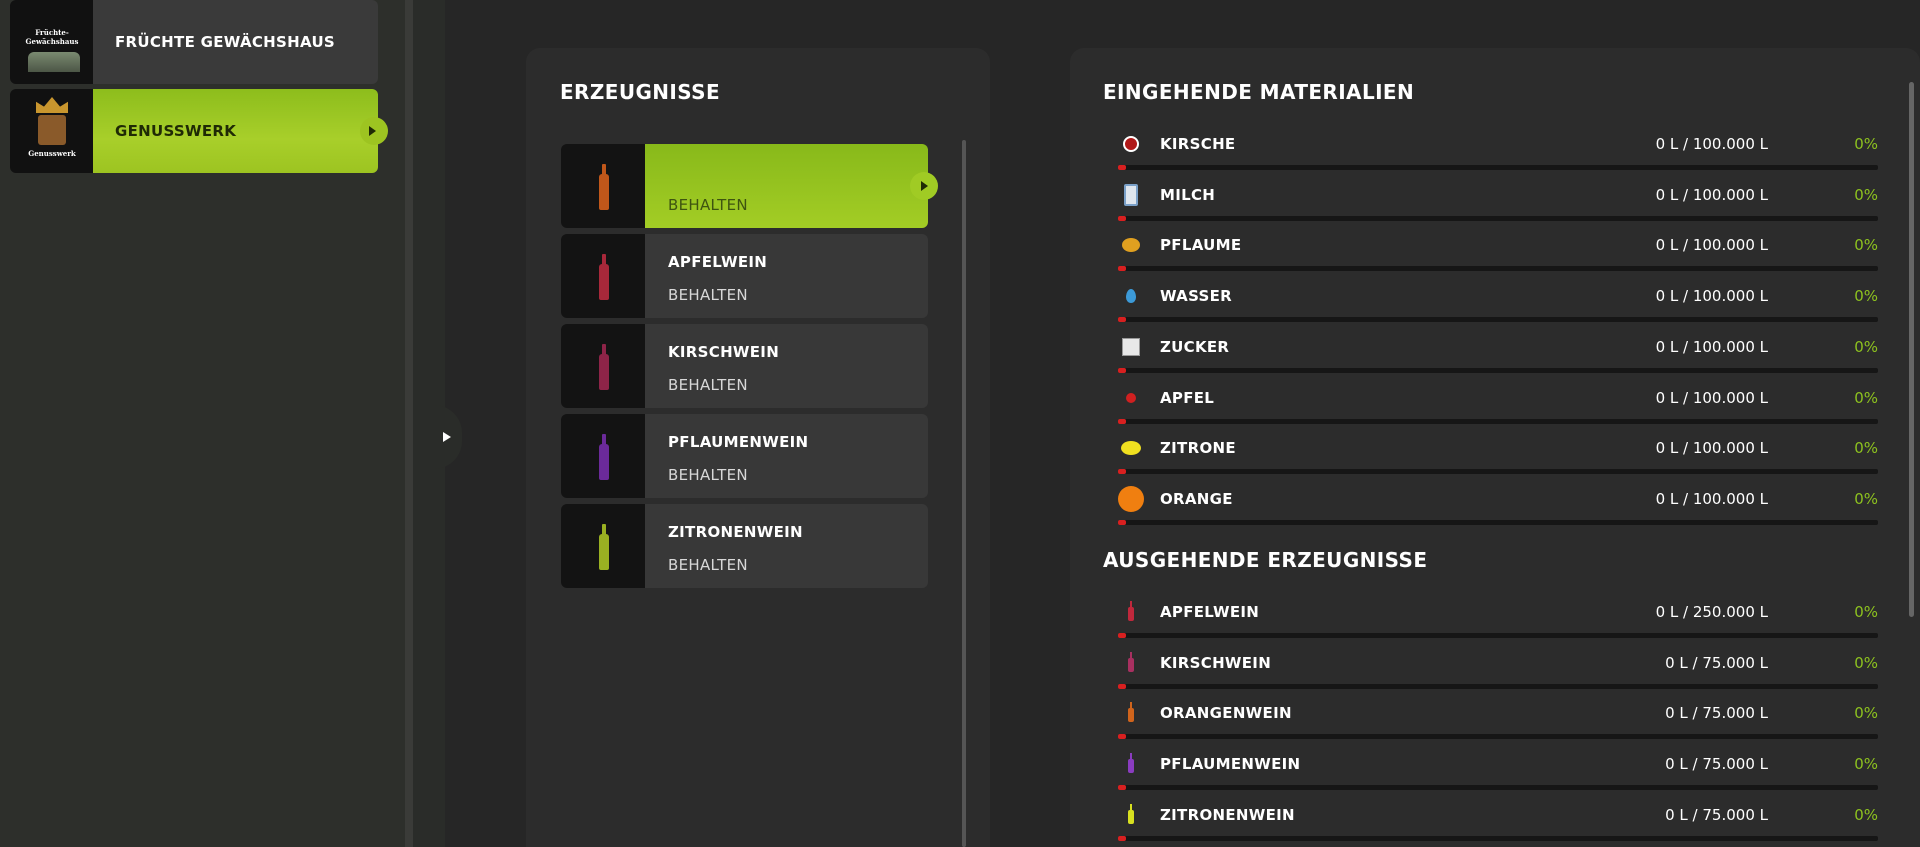 The width and height of the screenshot is (1920, 847). I want to click on product-item-body: PFLAUMENWEIN BEHALTEN, so click(786, 456).